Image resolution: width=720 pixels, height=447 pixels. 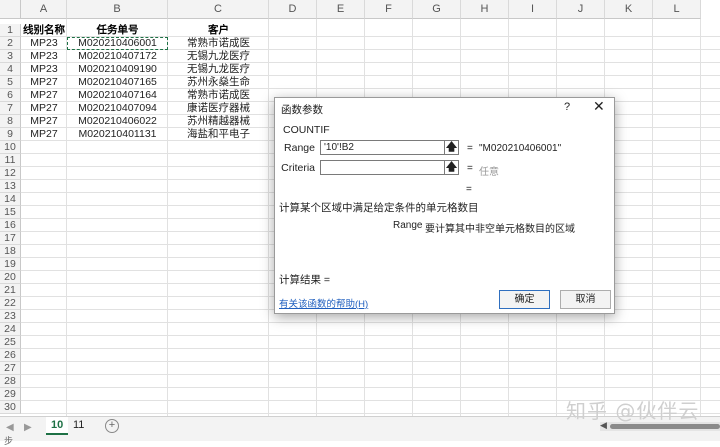 I want to click on sheet-tab-11: 11, so click(x=78, y=425).